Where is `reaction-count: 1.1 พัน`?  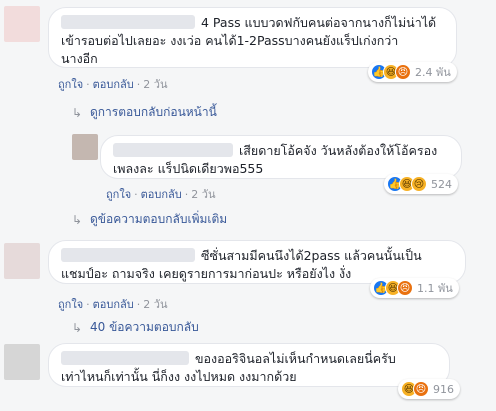
reaction-count: 1.1 พัน is located at coordinates (435, 288).